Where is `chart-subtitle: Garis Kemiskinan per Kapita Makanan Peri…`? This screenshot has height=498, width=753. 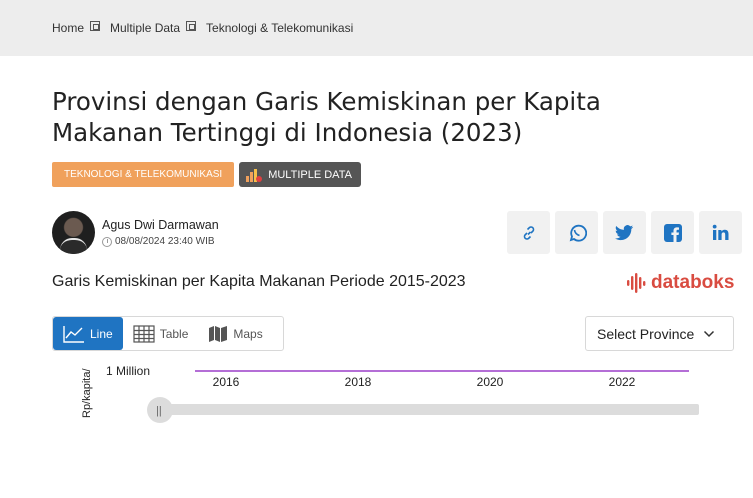
chart-subtitle: Garis Kemiskinan per Kapita Makanan Peri… is located at coordinates (259, 281).